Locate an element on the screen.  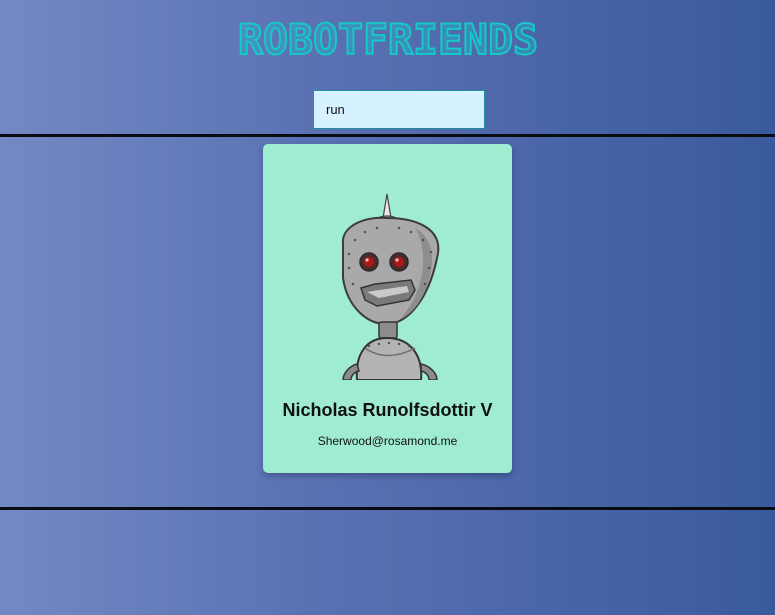
app-title-fill: ROBOTFRIENDS is located at coordinates (388, 38).